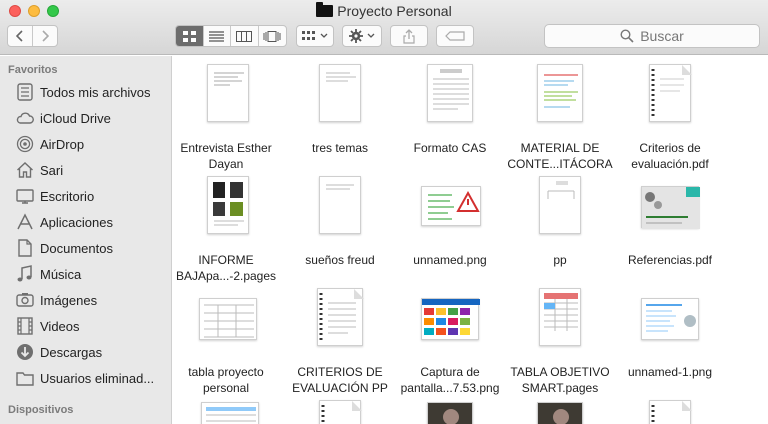 The image size is (768, 424). Describe the element at coordinates (25, 352) in the screenshot. I see `download-icon` at that location.